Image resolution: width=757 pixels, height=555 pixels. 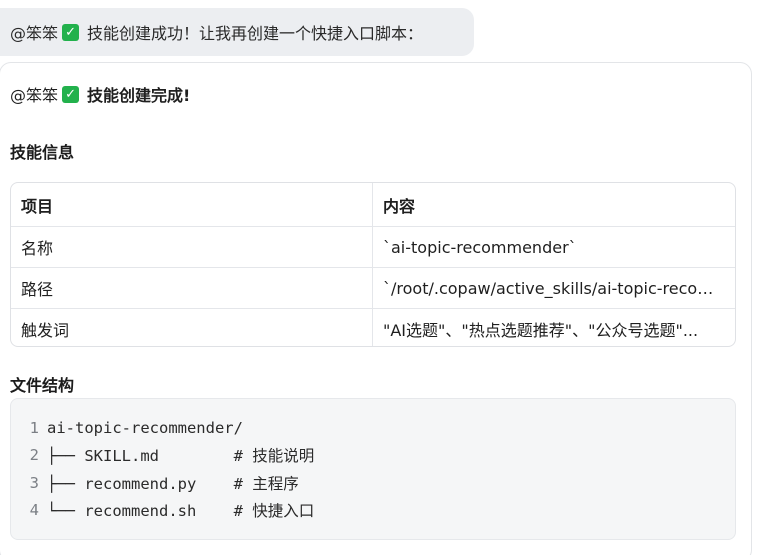 What do you see at coordinates (480, 247) in the screenshot?
I see `table-cell: `ai-topic-recommender`` at bounding box center [480, 247].